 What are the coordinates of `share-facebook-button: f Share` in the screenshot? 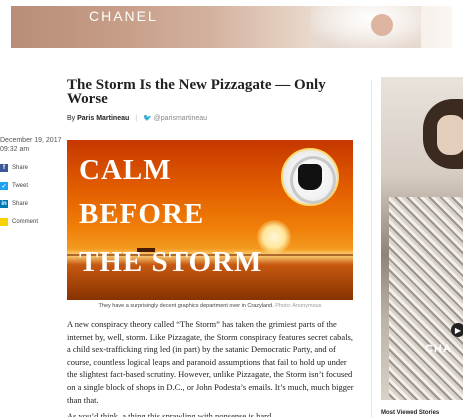 It's located at (19, 168).